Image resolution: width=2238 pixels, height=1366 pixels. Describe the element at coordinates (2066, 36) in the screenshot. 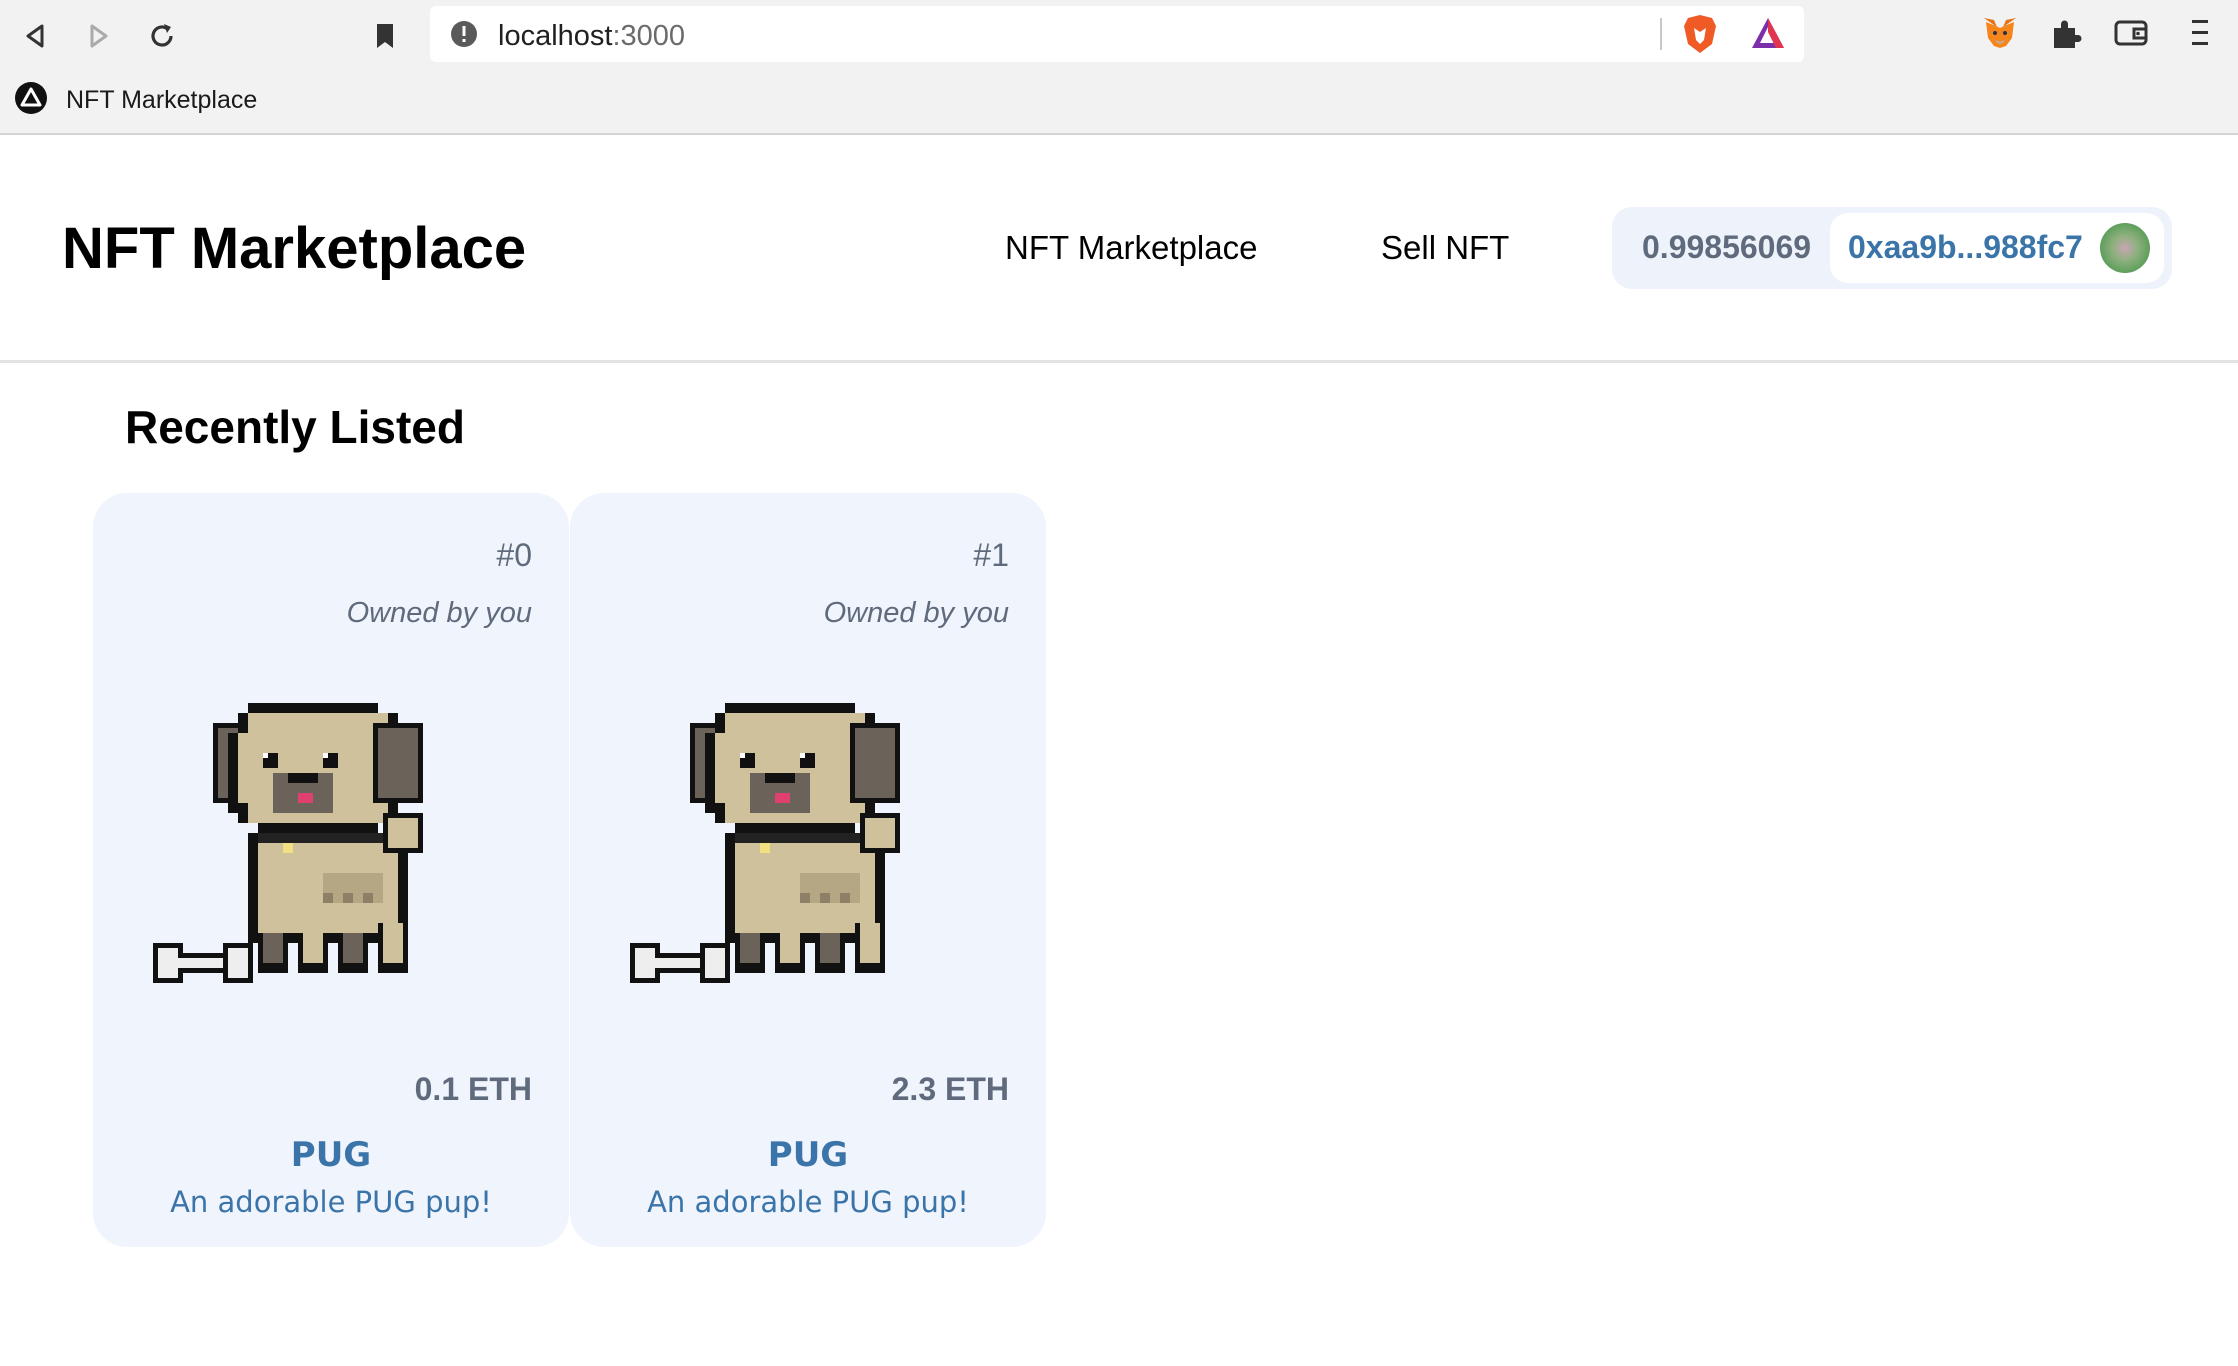

I see `extensions-icon` at that location.